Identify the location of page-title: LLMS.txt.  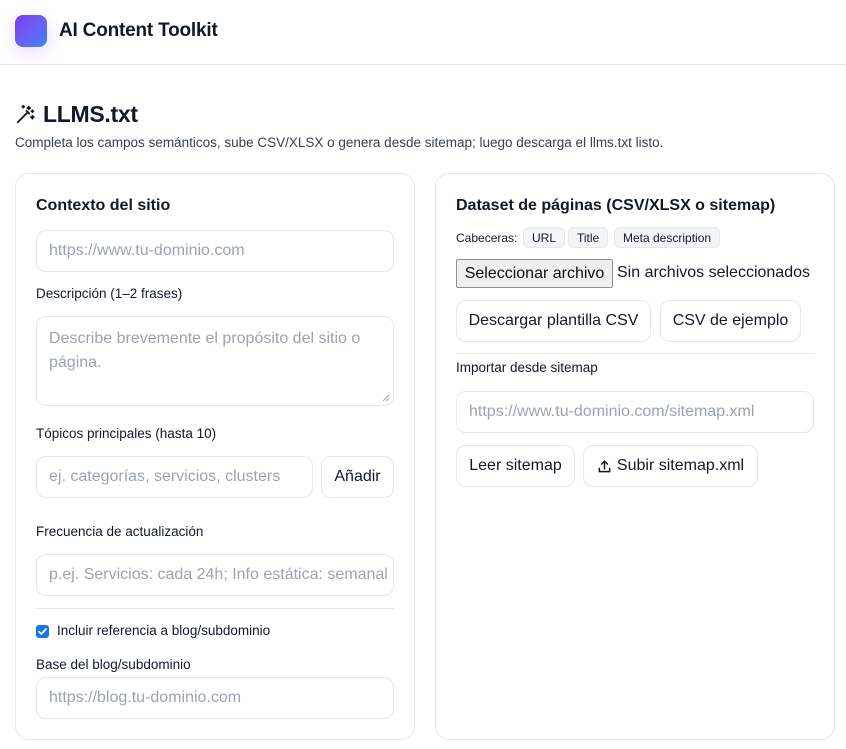
(90, 113).